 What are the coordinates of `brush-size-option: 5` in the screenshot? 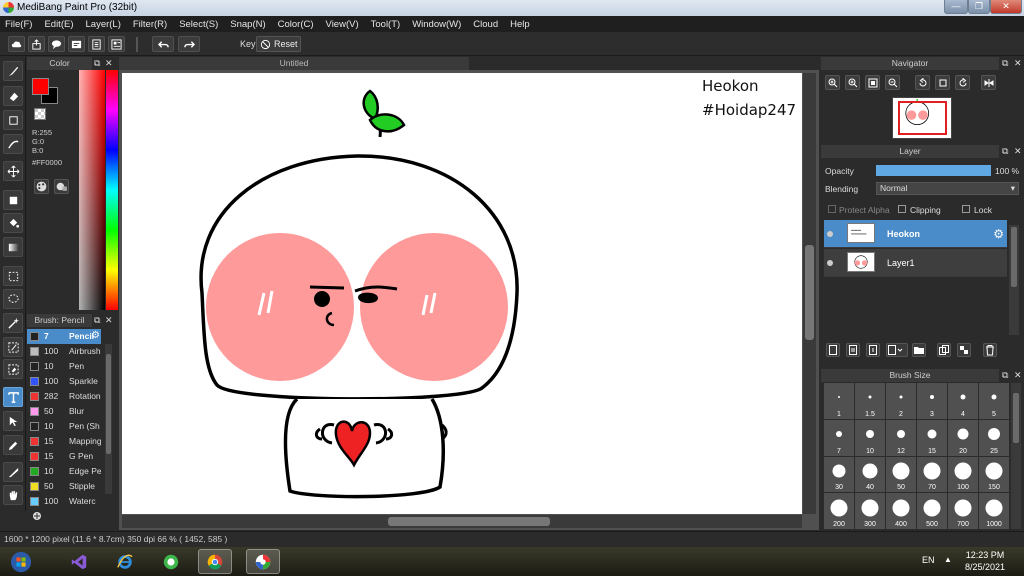 It's located at (994, 401).